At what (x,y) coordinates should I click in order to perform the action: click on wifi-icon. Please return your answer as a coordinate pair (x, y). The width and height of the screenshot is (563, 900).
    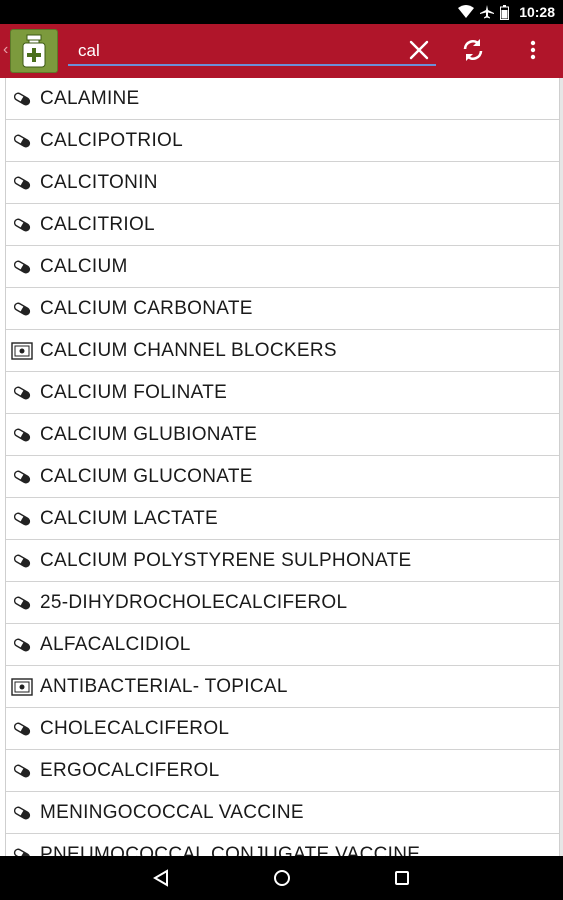
    Looking at the image, I should click on (466, 12).